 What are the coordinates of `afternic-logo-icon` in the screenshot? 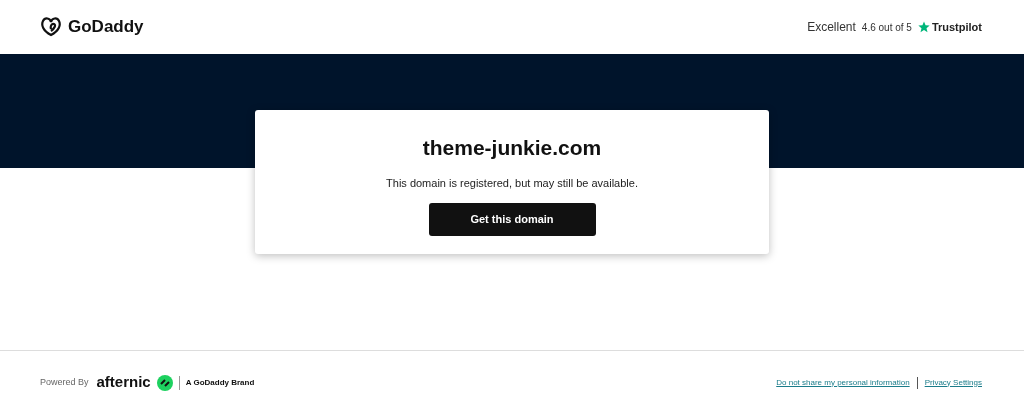 It's located at (164, 382).